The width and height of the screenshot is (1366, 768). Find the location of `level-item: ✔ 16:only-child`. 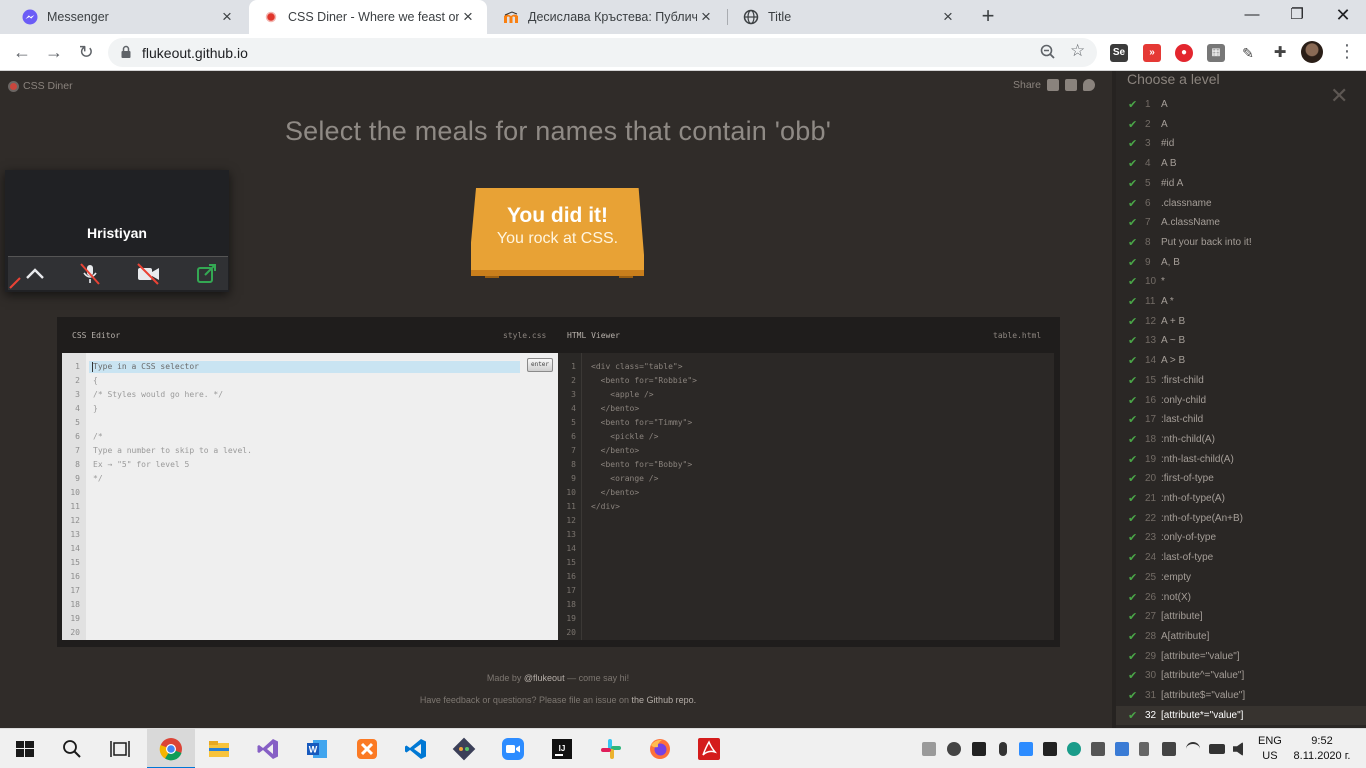

level-item: ✔ 16:only-child is located at coordinates (1241, 400).